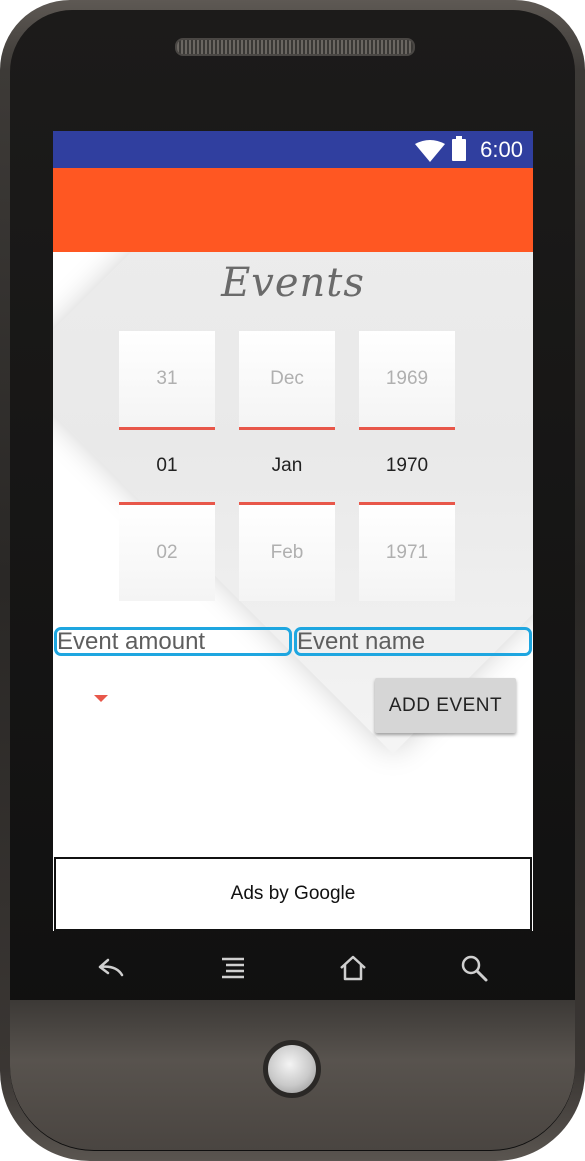 Image resolution: width=585 pixels, height=1161 pixels. What do you see at coordinates (167, 379) in the screenshot?
I see `day-prev: 31` at bounding box center [167, 379].